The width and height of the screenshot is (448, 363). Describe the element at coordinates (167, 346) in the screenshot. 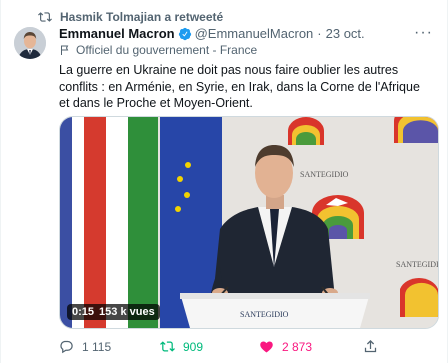

I see `retweet-active-icon` at that location.